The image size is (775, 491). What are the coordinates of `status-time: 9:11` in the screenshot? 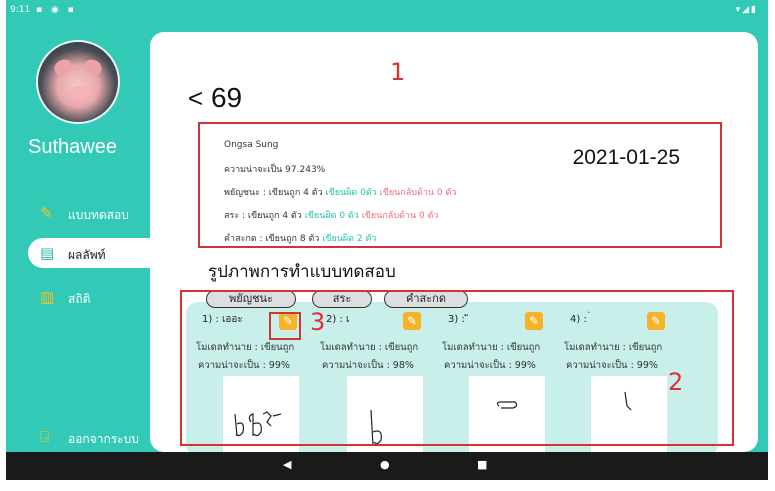 It's located at (20, 10).